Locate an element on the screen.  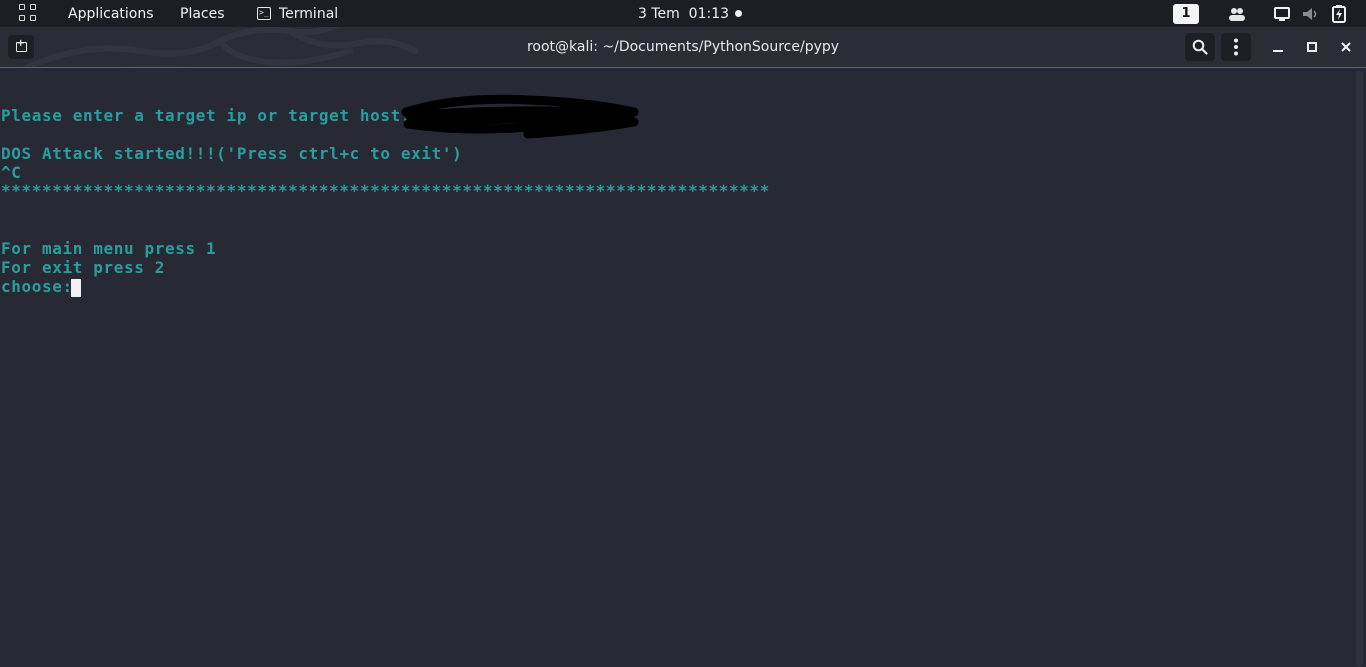
workspace-indicator: 1 is located at coordinates (1186, 13).